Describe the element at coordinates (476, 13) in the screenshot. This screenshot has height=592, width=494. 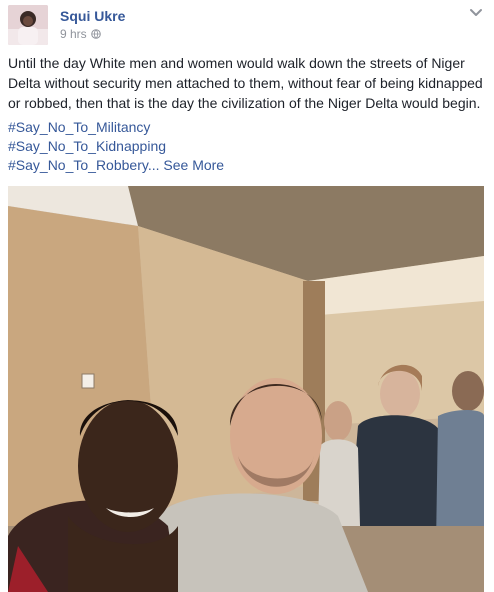
I see `chevron-down-icon` at that location.